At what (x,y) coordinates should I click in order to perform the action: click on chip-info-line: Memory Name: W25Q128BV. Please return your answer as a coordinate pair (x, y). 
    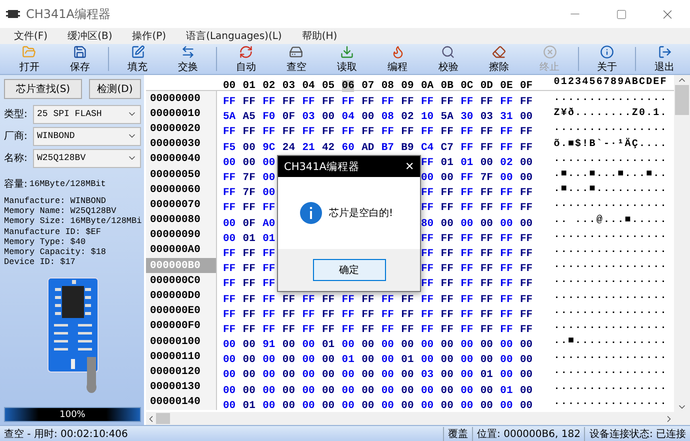
    Looking at the image, I should click on (61, 211).